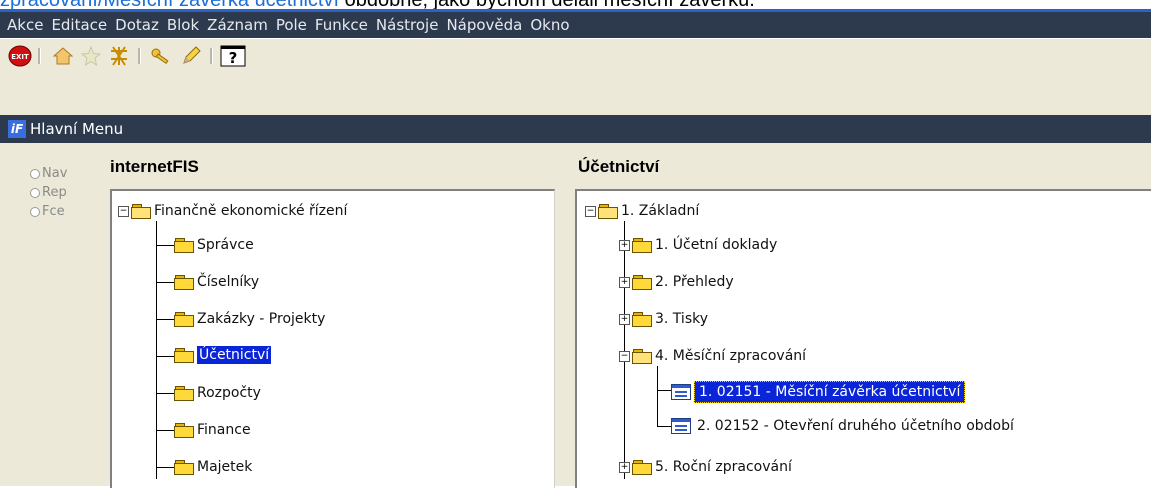 The width and height of the screenshot is (1151, 488). What do you see at coordinates (549, 25) in the screenshot?
I see `menu-okno: Okno` at bounding box center [549, 25].